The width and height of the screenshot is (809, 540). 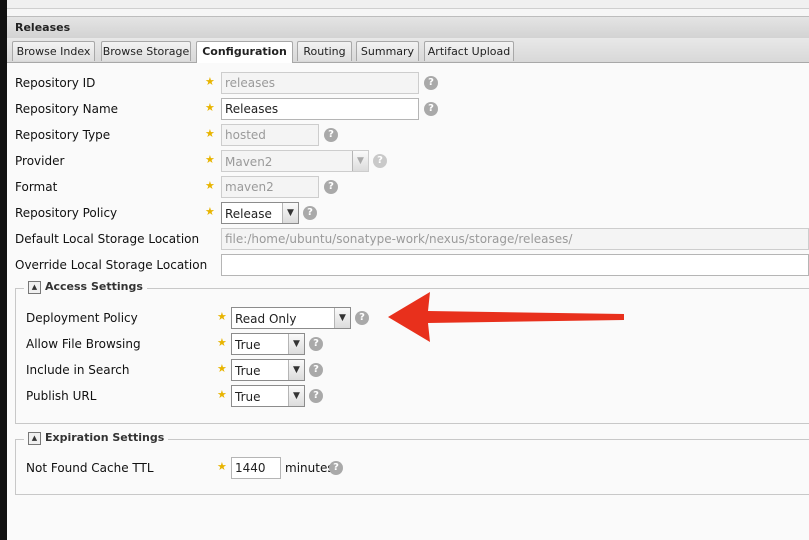 I want to click on include-search-select: True ▼, so click(x=268, y=370).